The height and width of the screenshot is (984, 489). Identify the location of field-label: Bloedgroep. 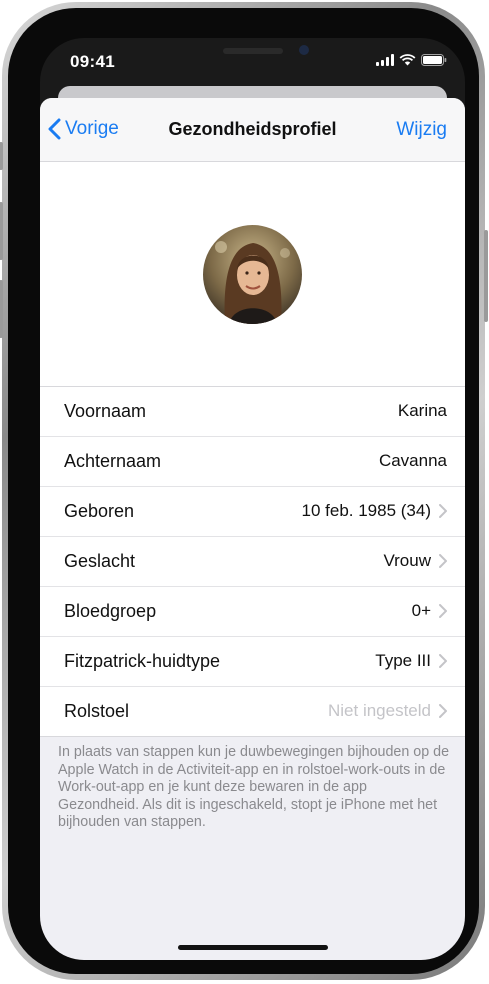
(110, 611).